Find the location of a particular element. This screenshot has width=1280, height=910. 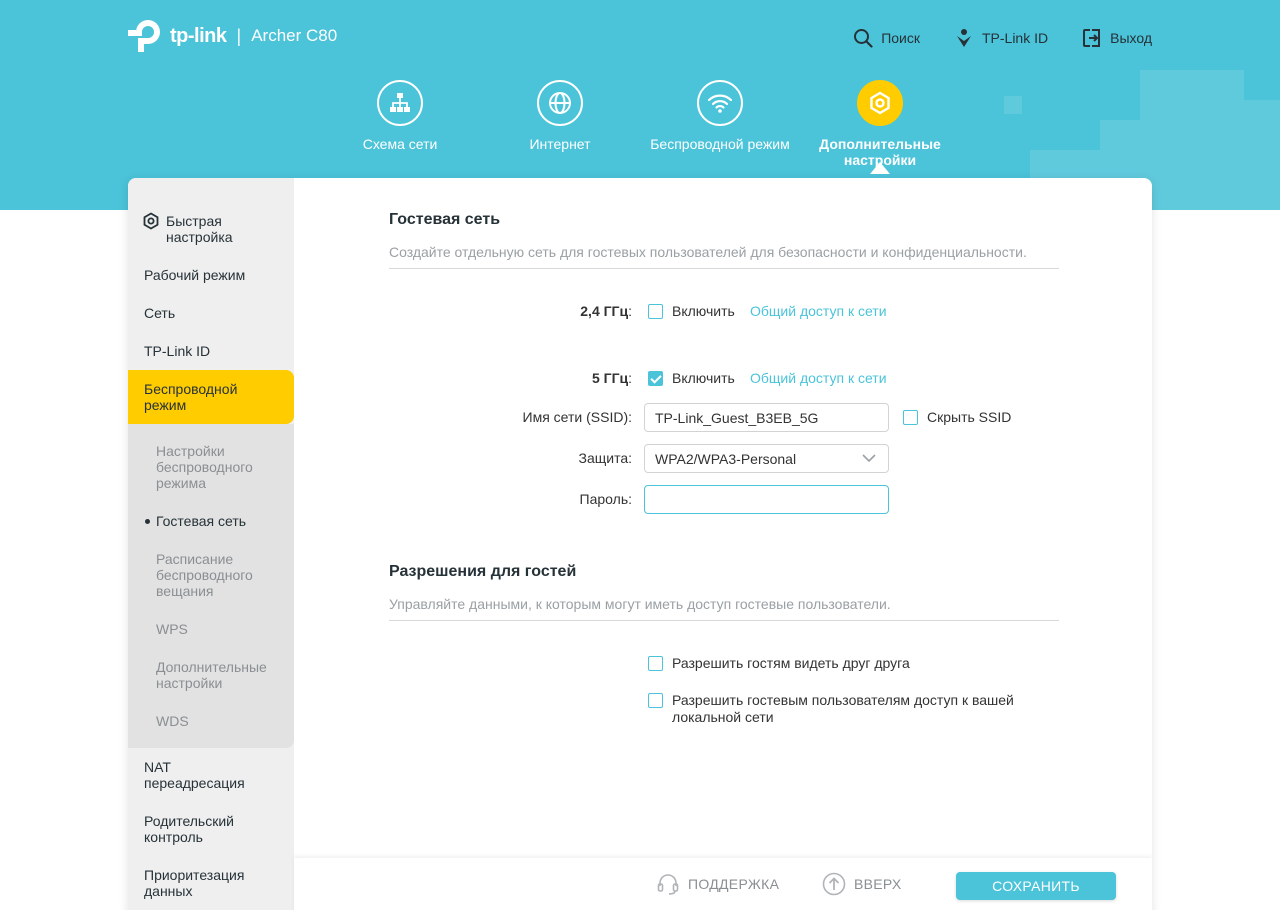

top-label: ВВЕРХ is located at coordinates (878, 884).